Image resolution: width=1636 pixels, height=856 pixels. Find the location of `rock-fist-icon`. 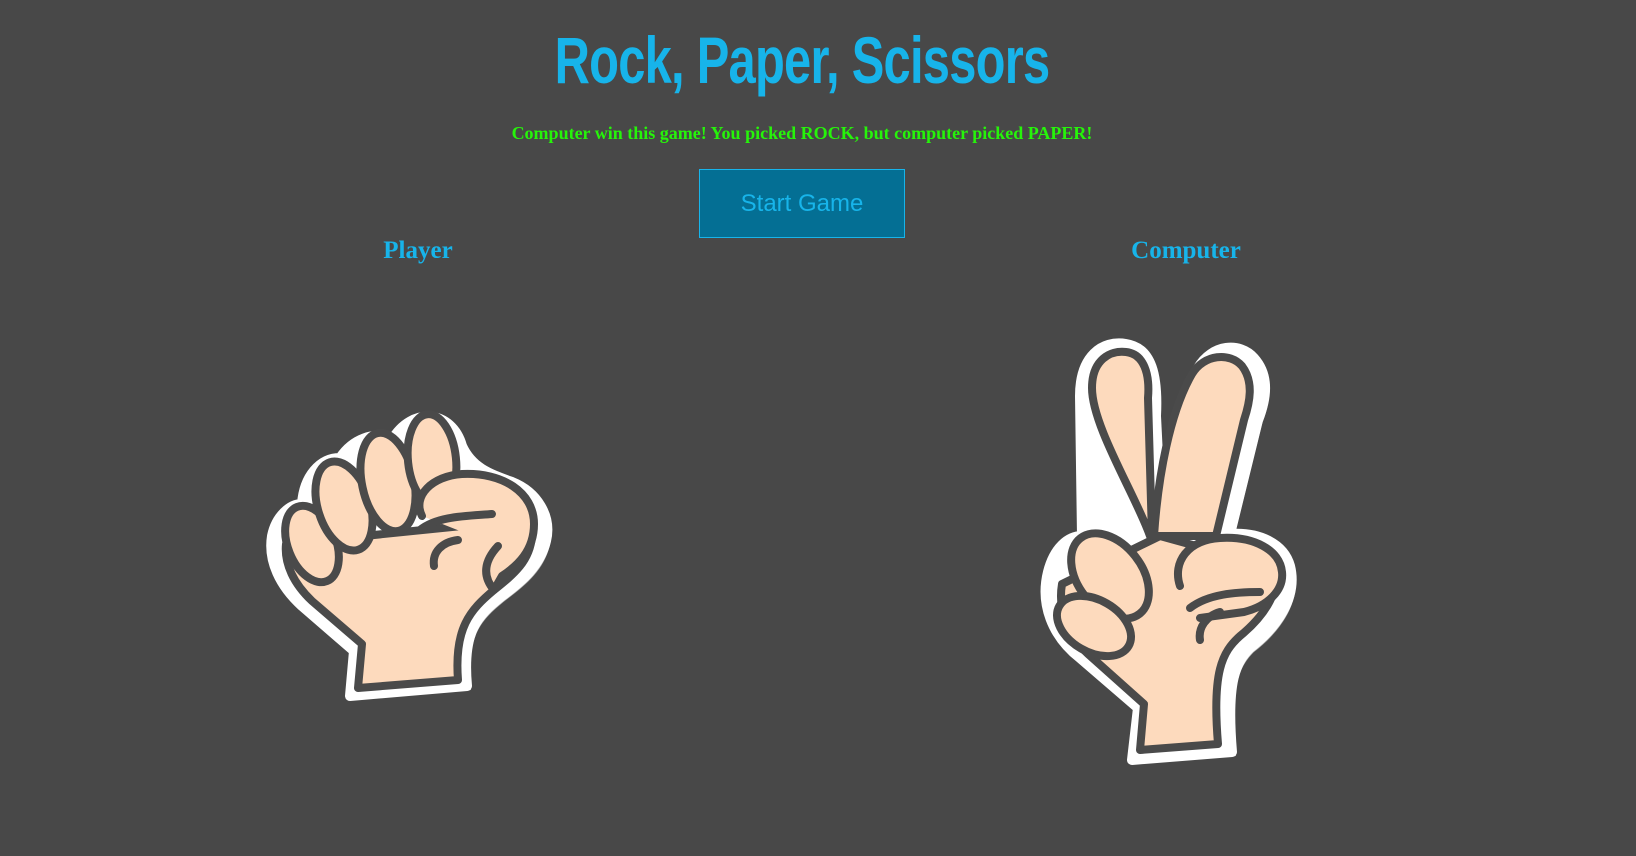

rock-fist-icon is located at coordinates (409, 555).